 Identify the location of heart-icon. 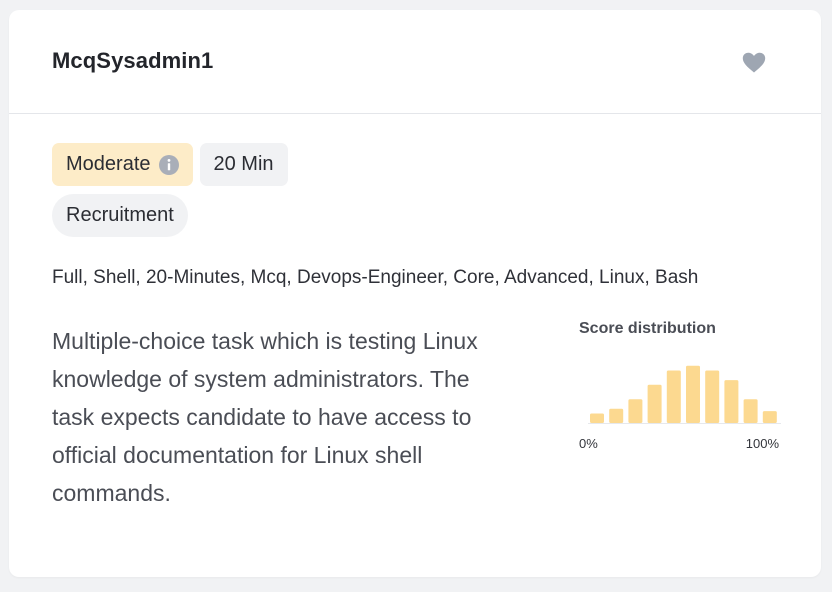
(754, 62).